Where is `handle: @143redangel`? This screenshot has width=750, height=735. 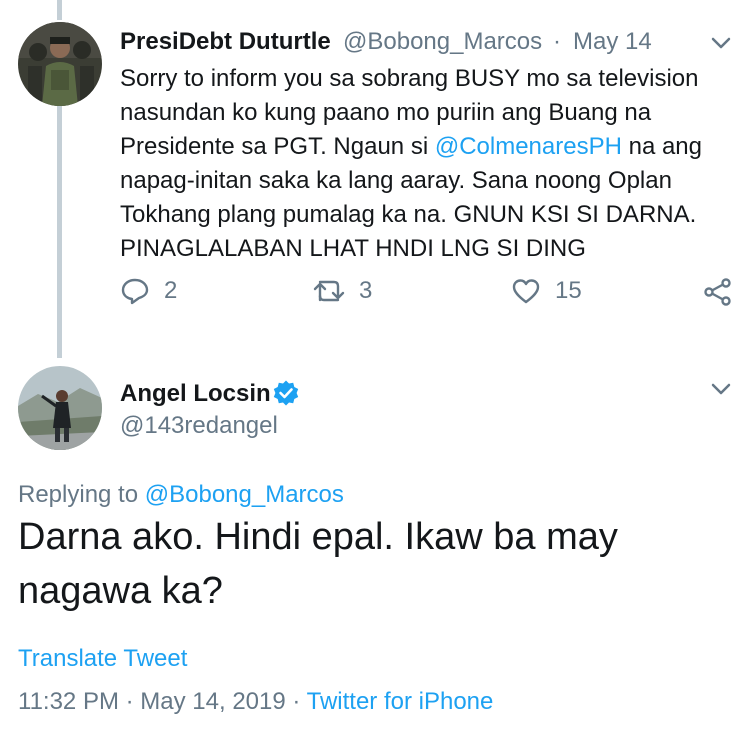
handle: @143redangel is located at coordinates (199, 426).